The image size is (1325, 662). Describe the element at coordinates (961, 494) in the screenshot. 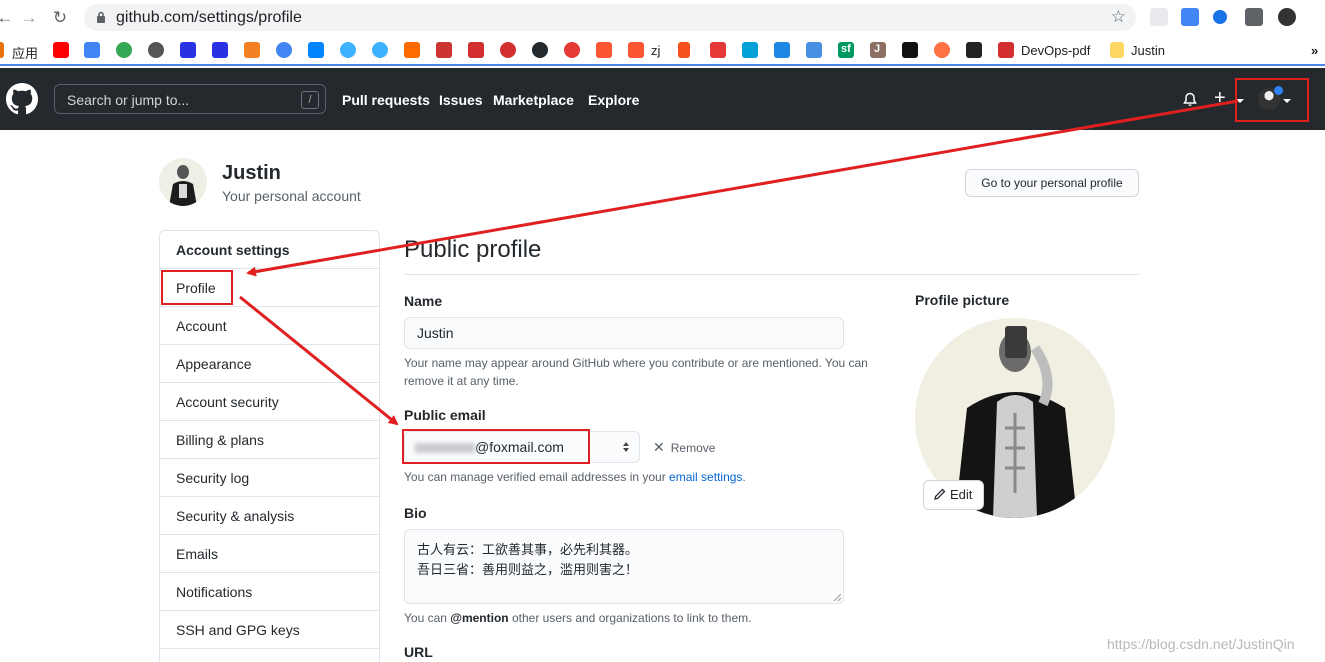

I see `edit-picture-label: Edit` at that location.